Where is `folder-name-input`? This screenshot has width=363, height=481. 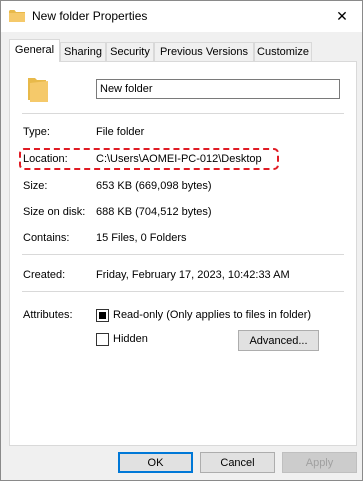 folder-name-input is located at coordinates (218, 89).